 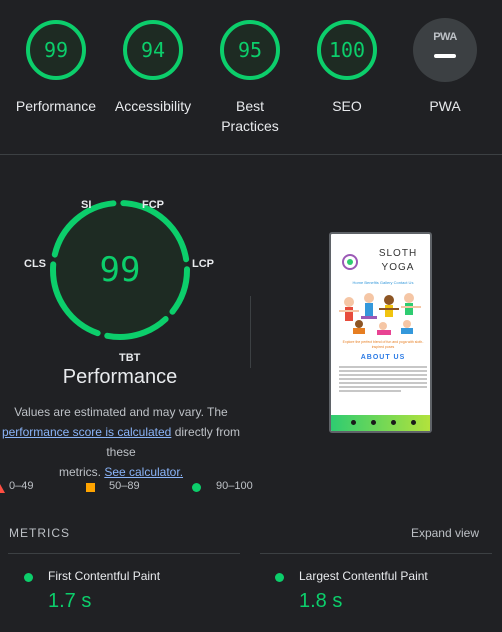 What do you see at coordinates (203, 264) in the screenshot?
I see `metric-tag-lcp: LCP` at bounding box center [203, 264].